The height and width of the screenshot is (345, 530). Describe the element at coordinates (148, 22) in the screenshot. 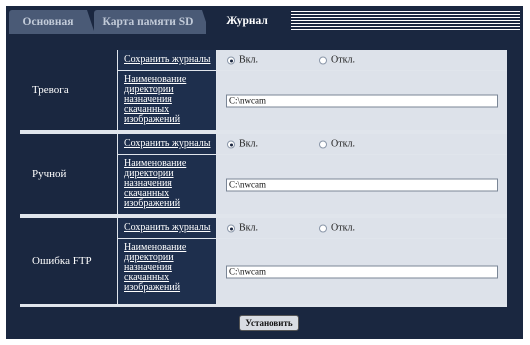

I see `tab-label: Карта памяти SD` at that location.